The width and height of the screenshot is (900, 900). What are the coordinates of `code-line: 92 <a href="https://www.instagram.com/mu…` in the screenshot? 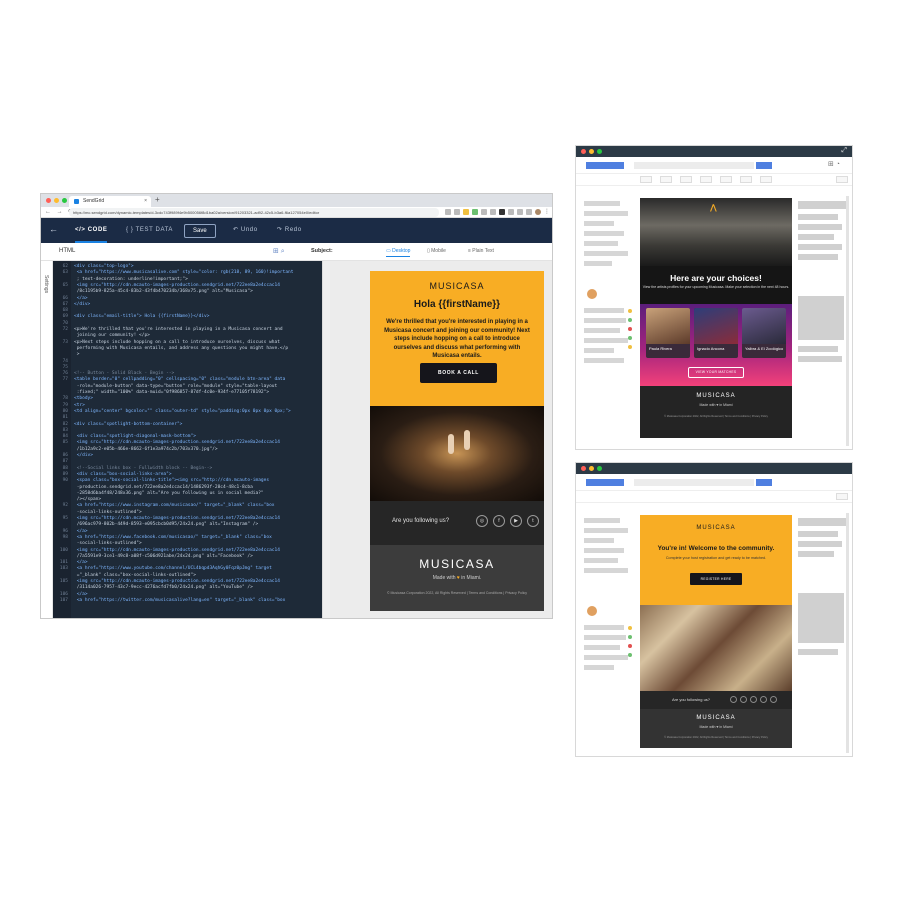 It's located at (164, 506).